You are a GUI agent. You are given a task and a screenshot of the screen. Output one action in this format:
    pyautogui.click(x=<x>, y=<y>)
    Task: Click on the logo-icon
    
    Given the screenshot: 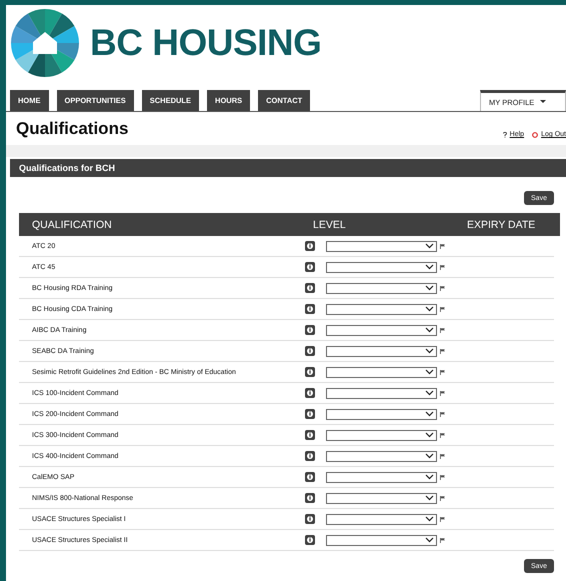 What is the action you would take?
    pyautogui.click(x=45, y=43)
    